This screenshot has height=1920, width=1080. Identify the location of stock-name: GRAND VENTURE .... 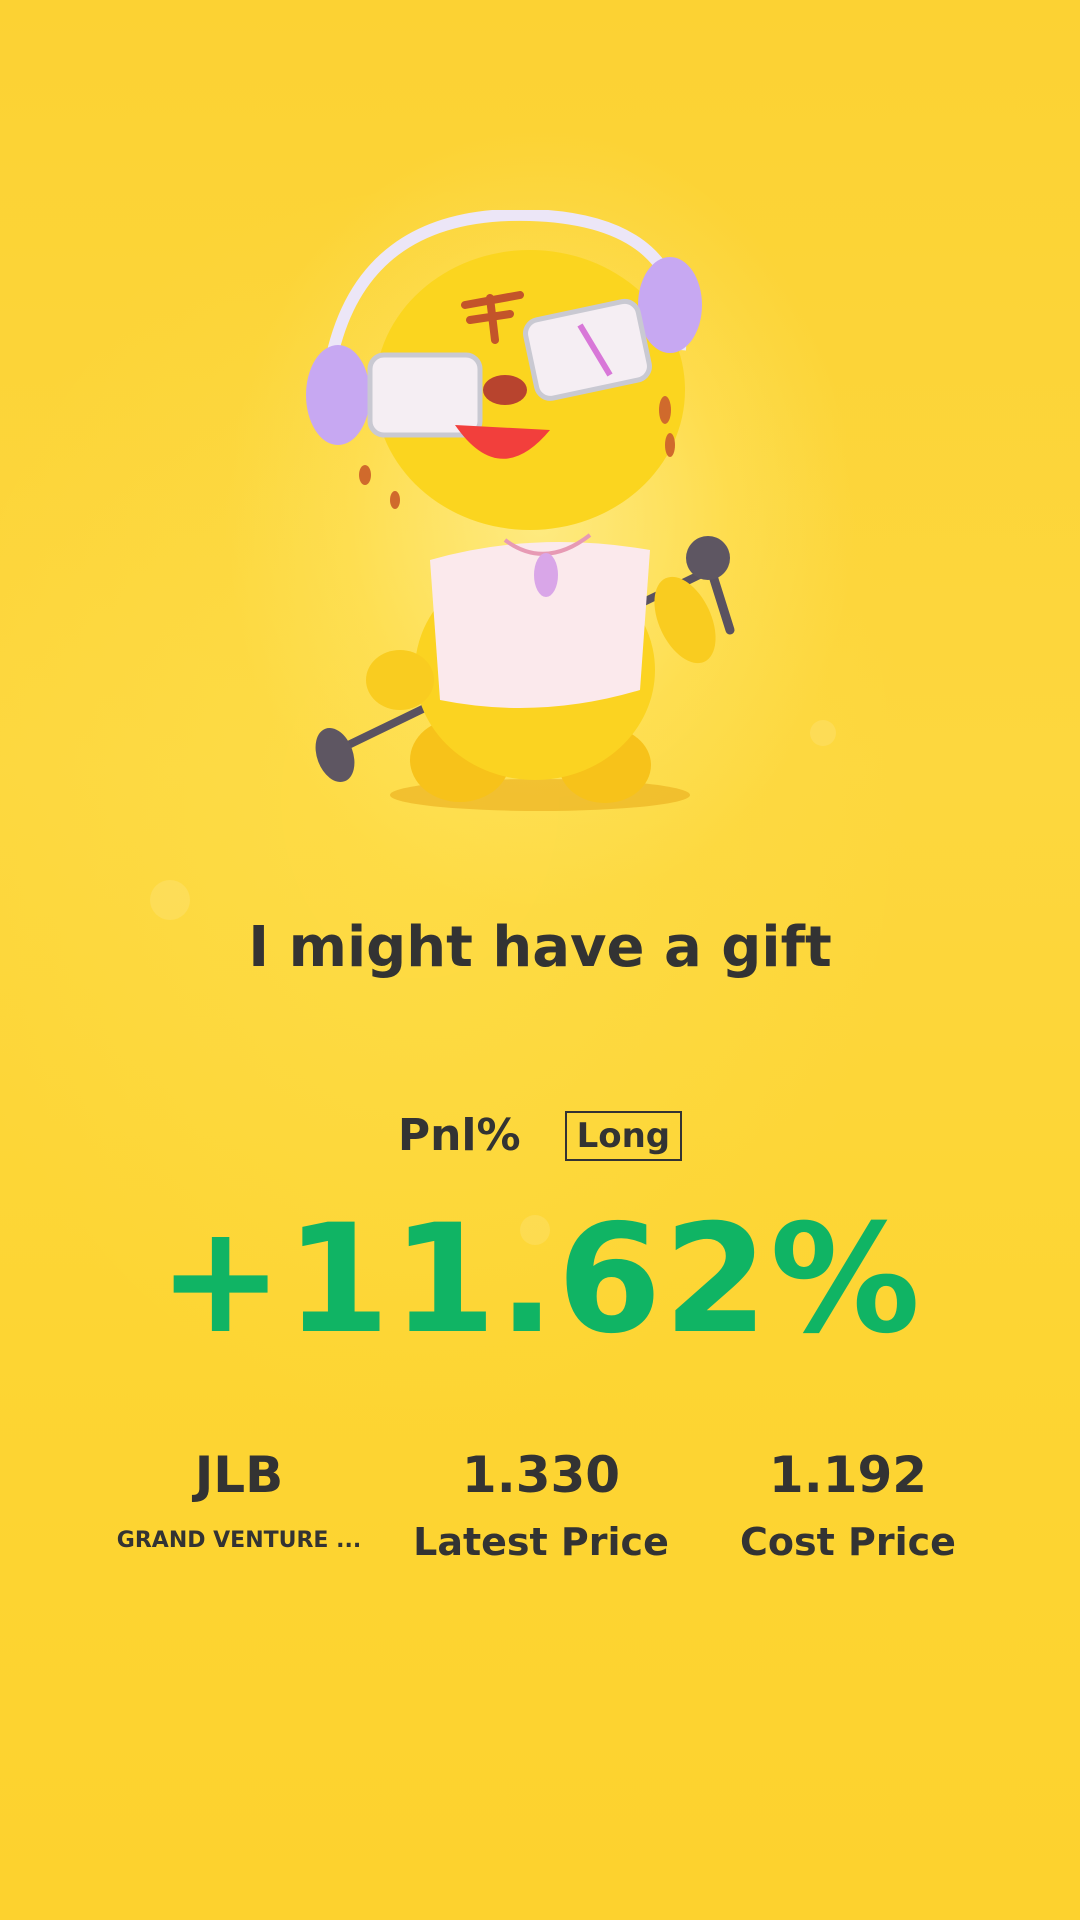
(239, 1540).